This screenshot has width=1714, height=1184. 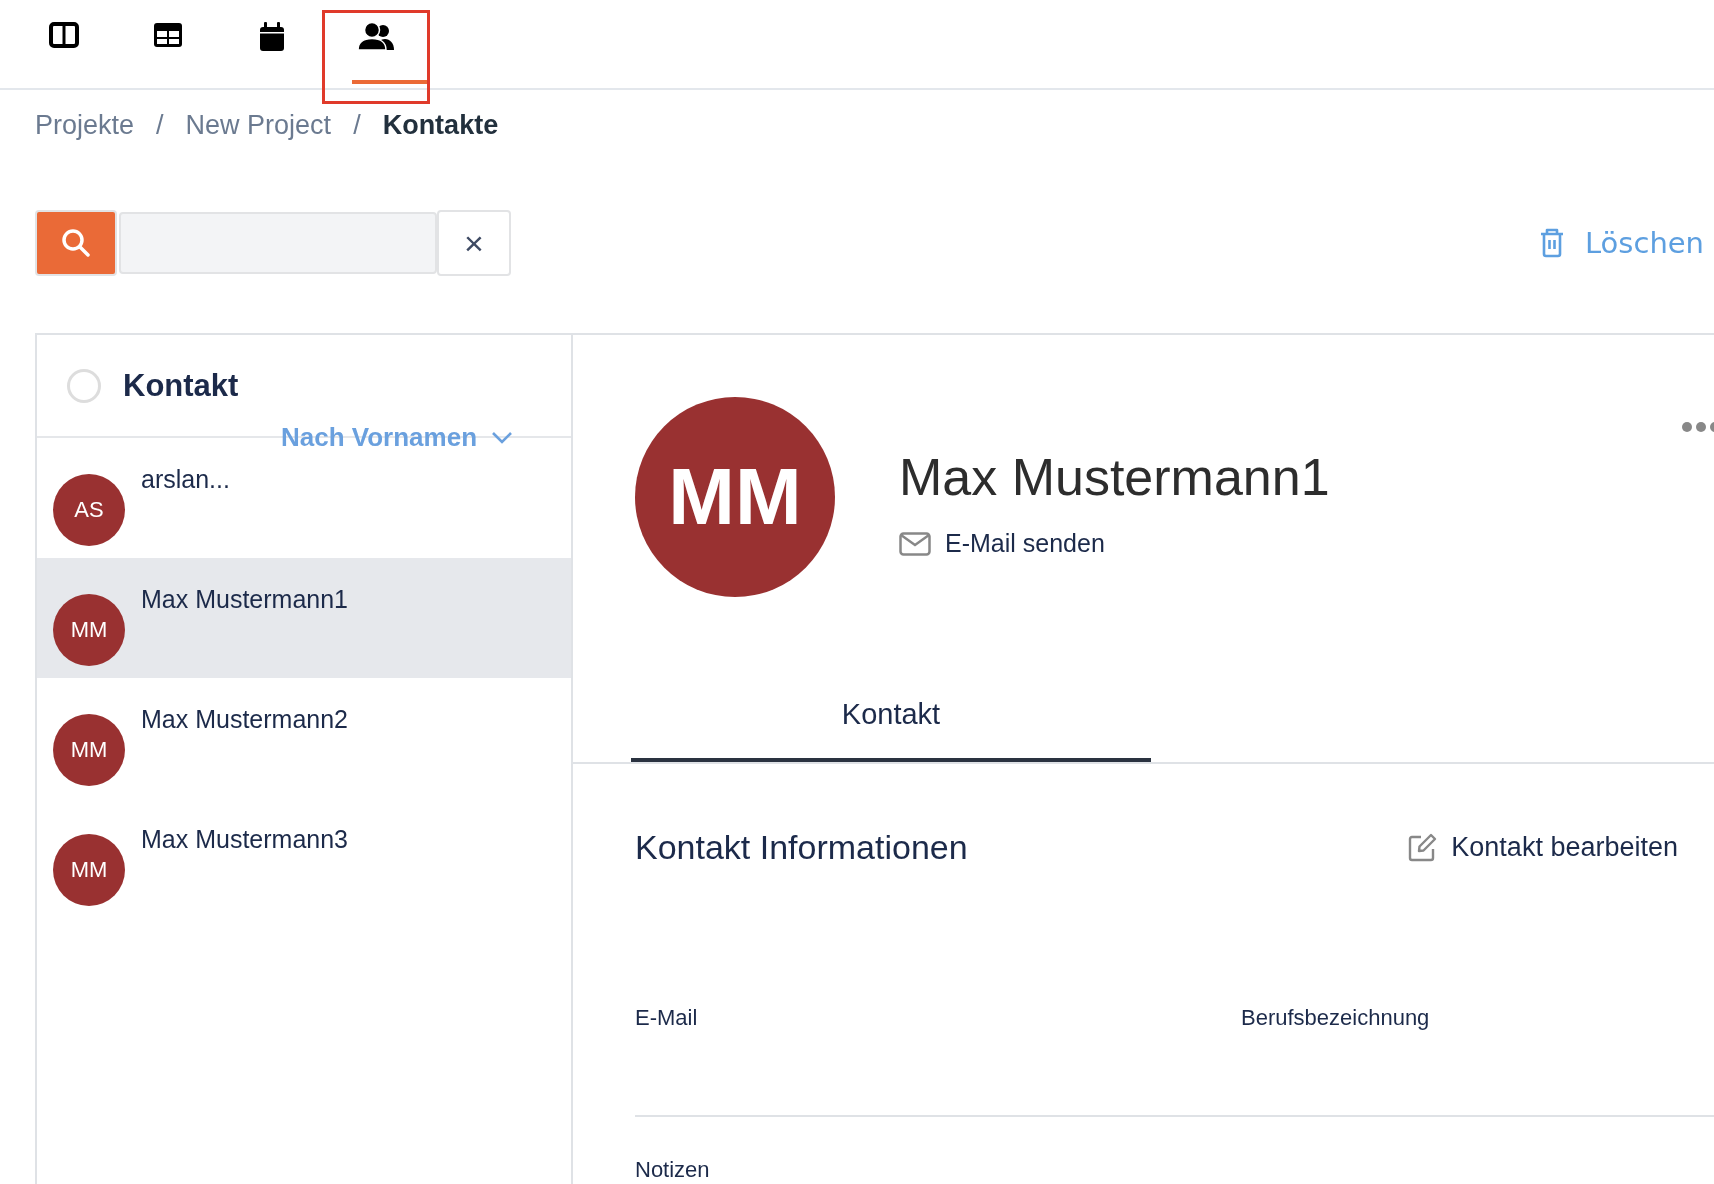 I want to click on send-email-link: E-Mail senden, so click(x=1002, y=543).